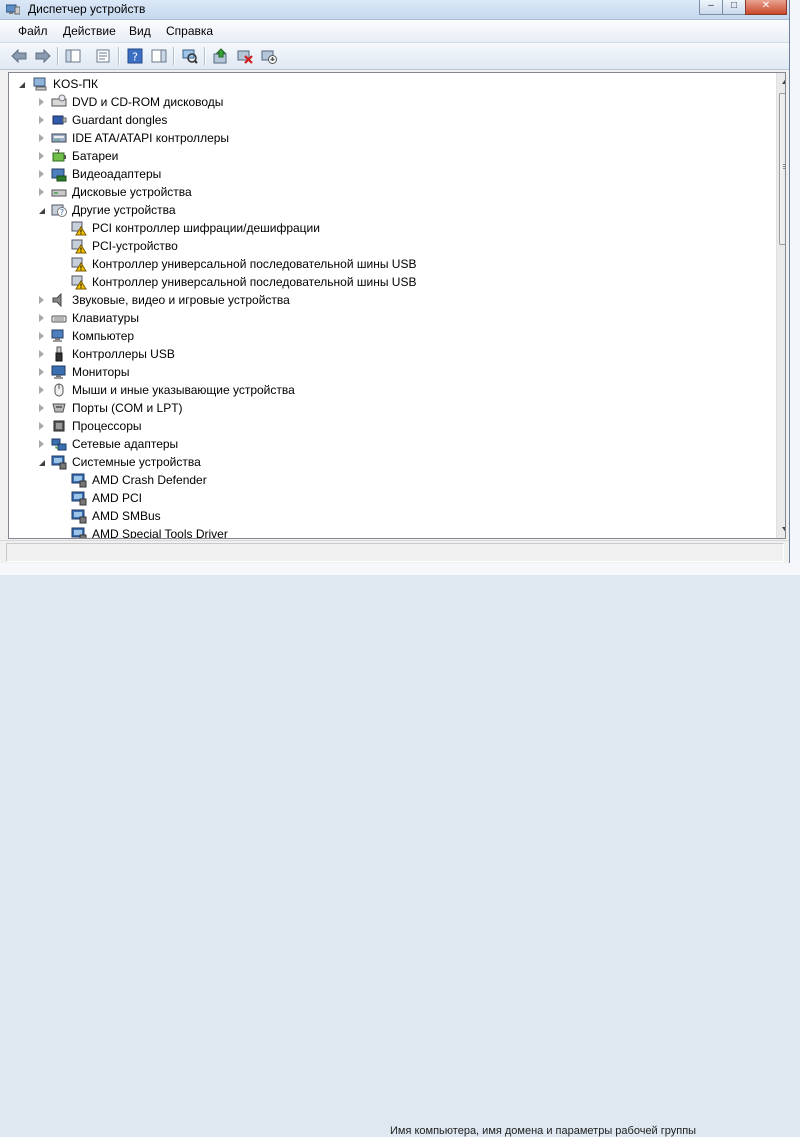 This screenshot has width=800, height=1137. Describe the element at coordinates (734, 7) in the screenshot. I see `maximize-button: □` at that location.